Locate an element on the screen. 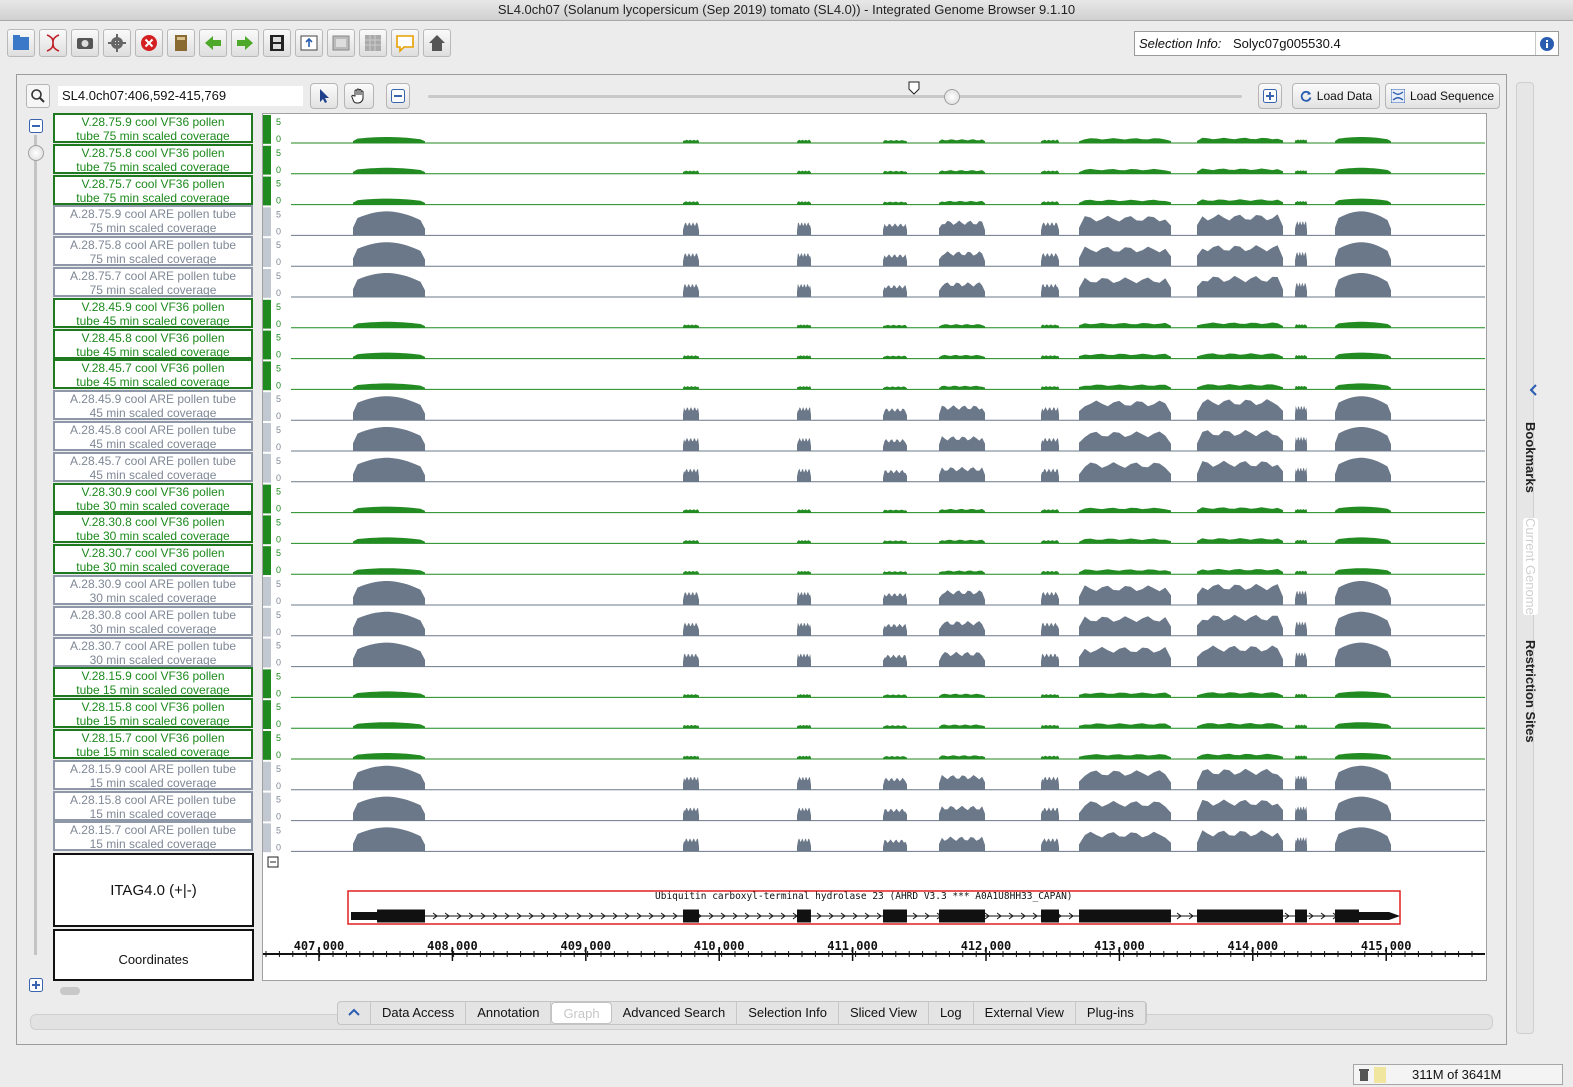 This screenshot has height=1087, width=1573. home-button is located at coordinates (437, 43).